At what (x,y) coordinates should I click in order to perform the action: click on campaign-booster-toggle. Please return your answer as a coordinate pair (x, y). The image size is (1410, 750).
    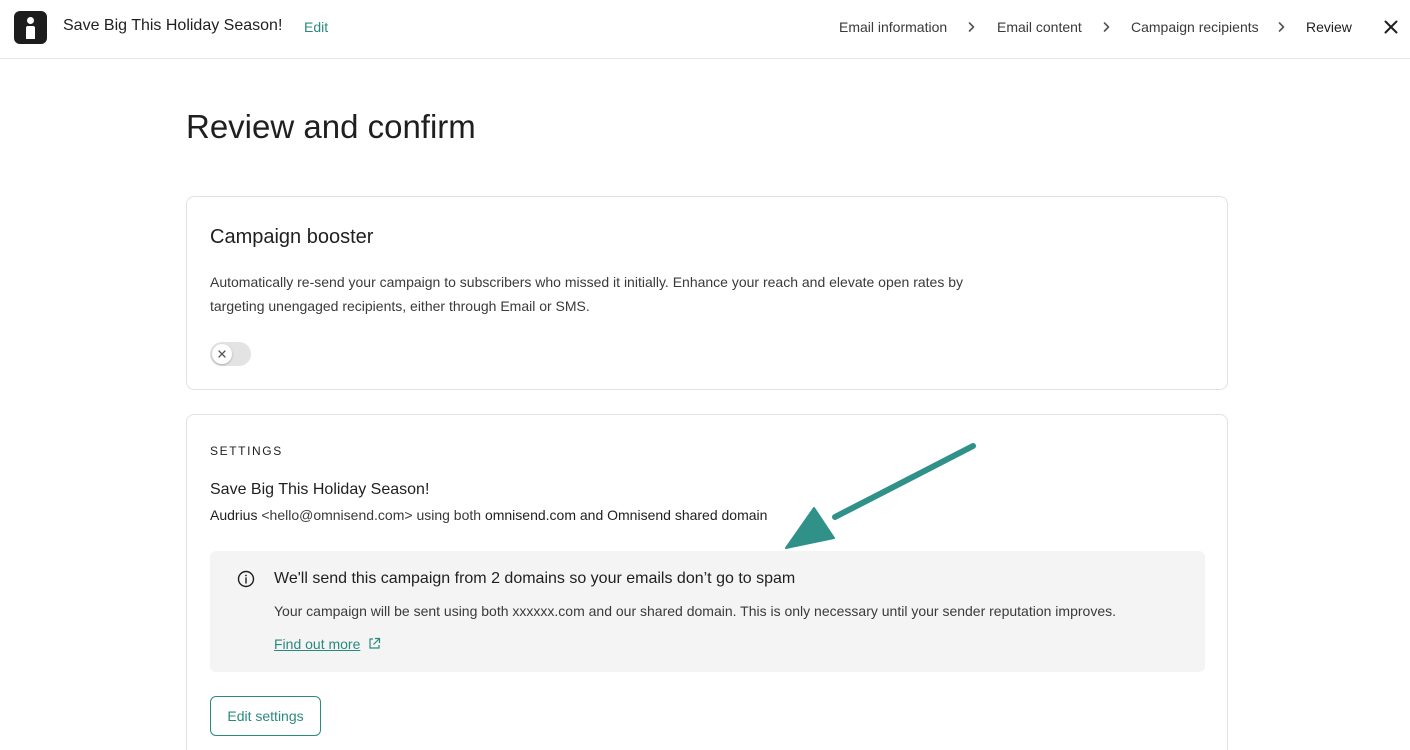
    Looking at the image, I should click on (230, 354).